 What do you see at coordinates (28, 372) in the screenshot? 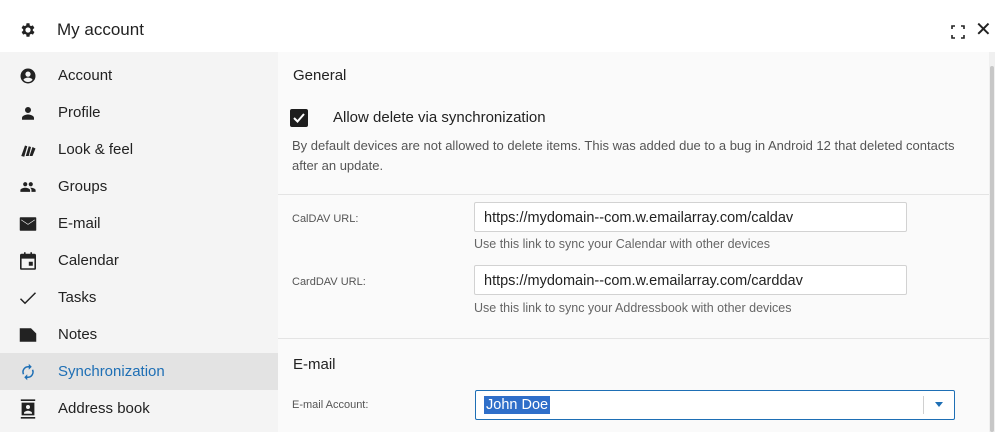
I see `sync-icon` at bounding box center [28, 372].